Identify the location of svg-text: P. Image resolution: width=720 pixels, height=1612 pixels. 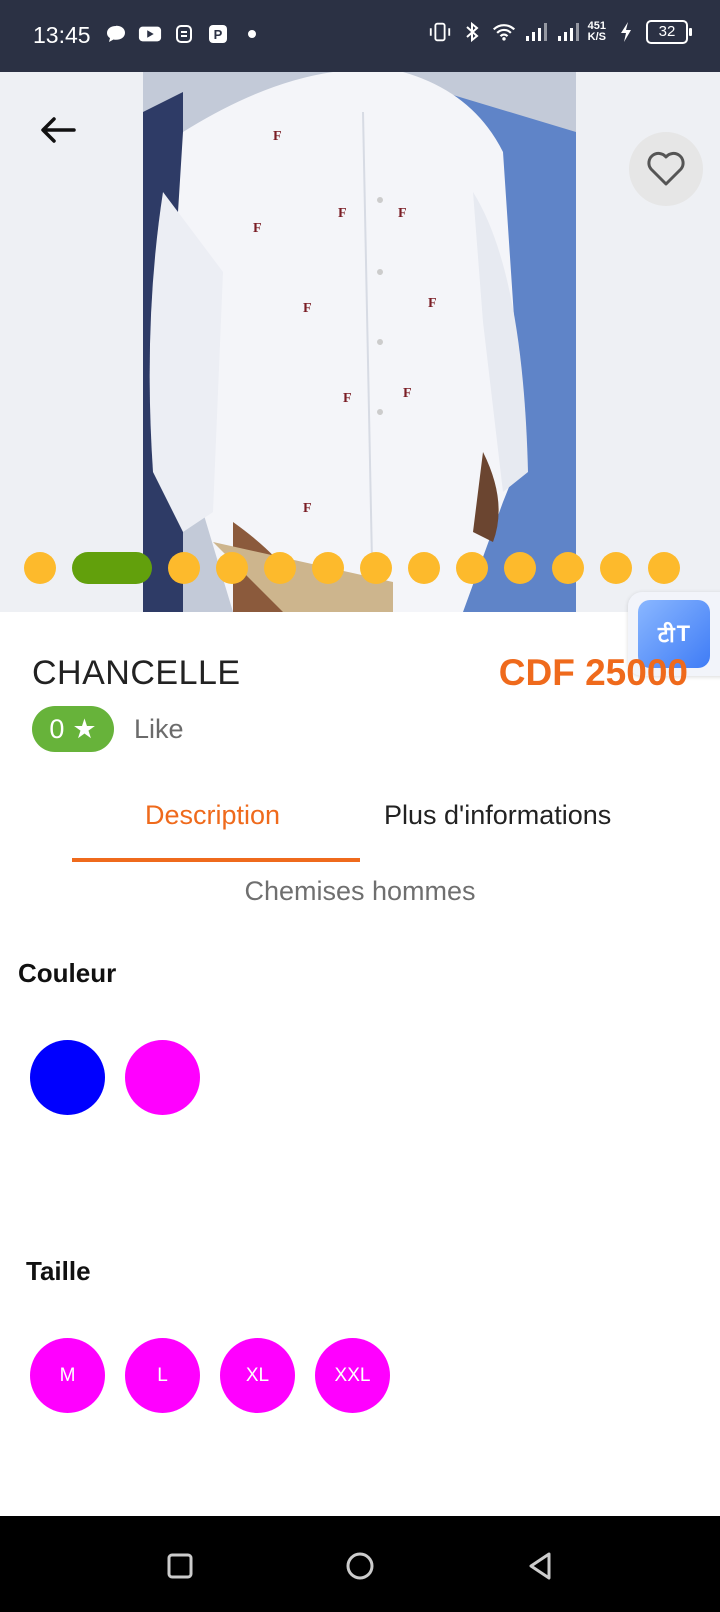
(218, 34).